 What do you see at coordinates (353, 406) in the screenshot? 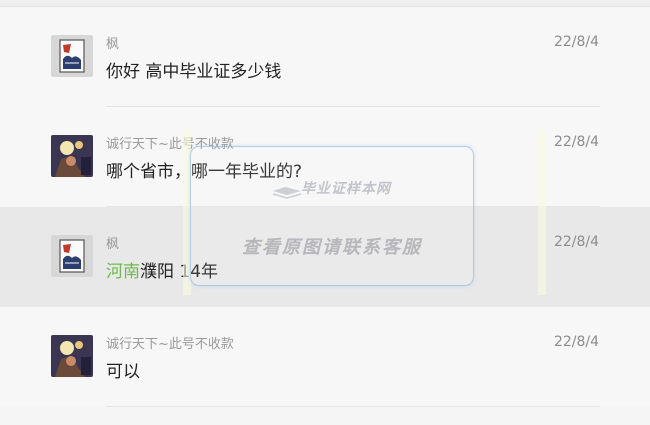
I see `row-divider` at bounding box center [353, 406].